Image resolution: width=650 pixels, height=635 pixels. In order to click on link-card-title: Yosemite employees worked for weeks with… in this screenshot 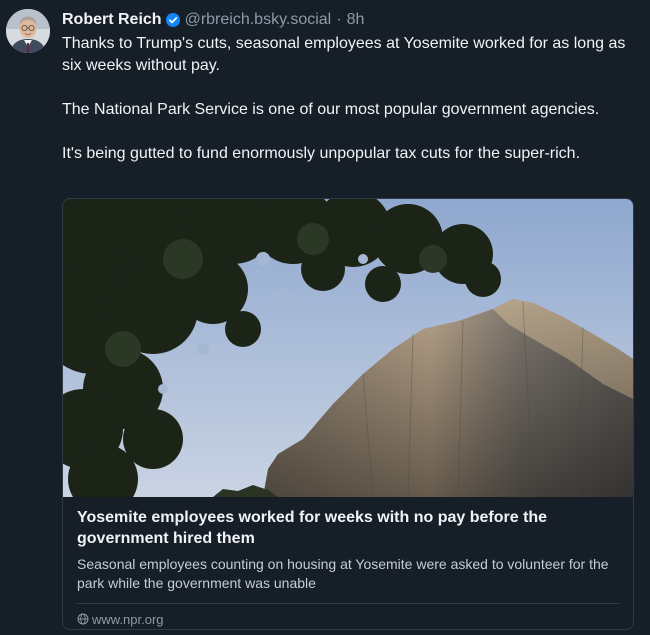, I will do `click(348, 528)`.